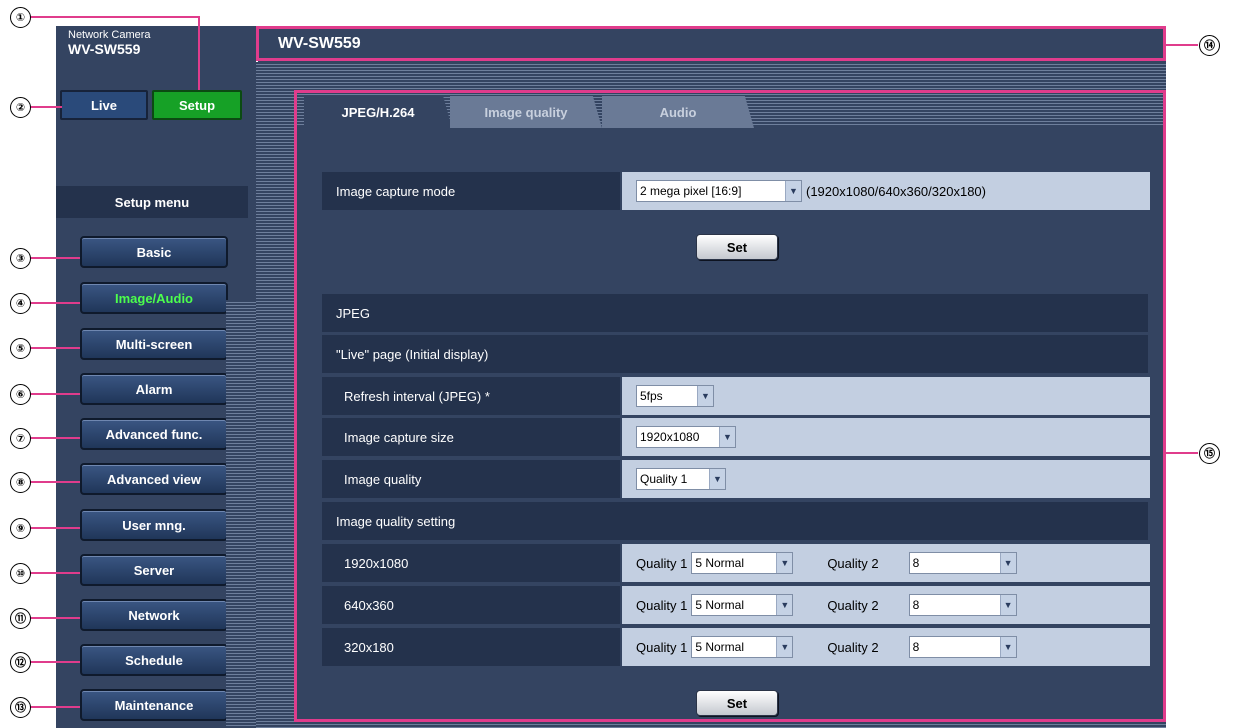  What do you see at coordinates (471, 191) in the screenshot?
I see `capture-mode-label: Image capture mode` at bounding box center [471, 191].